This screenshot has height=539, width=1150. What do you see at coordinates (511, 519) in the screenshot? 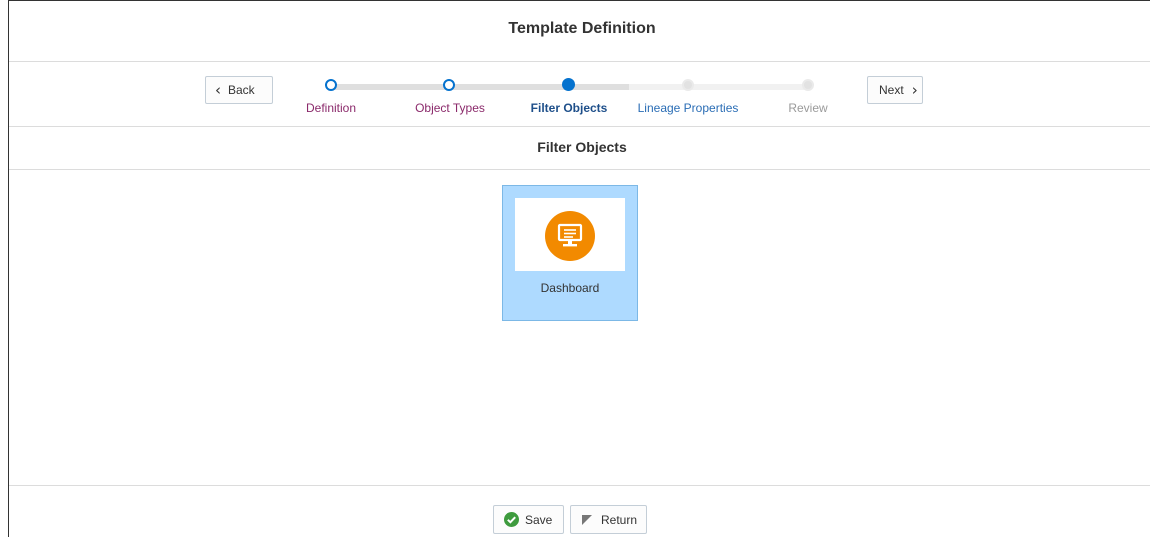
I see `check-circle-icon` at bounding box center [511, 519].